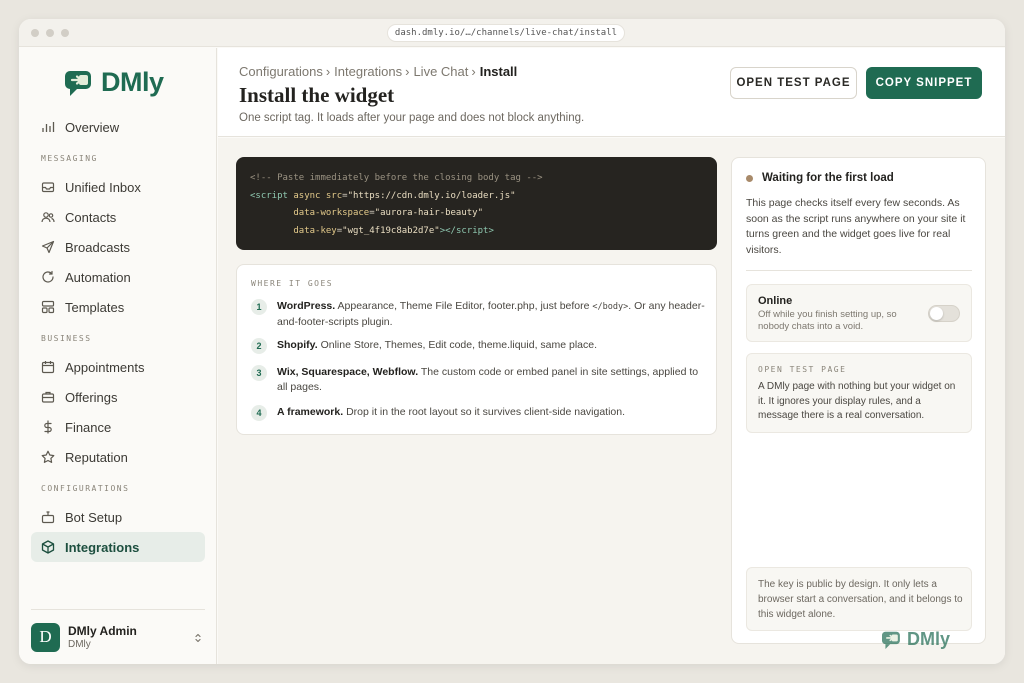 Image resolution: width=1024 pixels, height=683 pixels. I want to click on inbox-icon, so click(48, 187).